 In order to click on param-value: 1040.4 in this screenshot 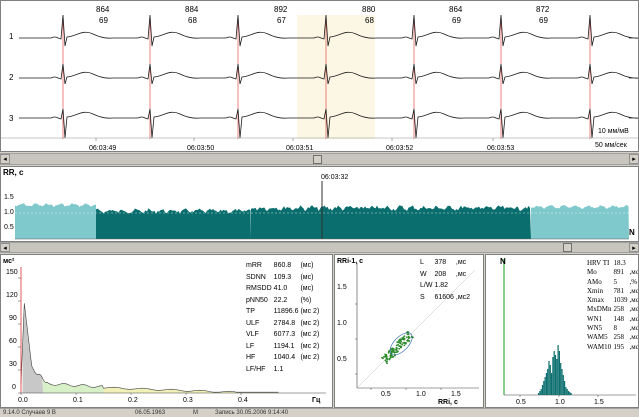, I will do `click(284, 357)`.